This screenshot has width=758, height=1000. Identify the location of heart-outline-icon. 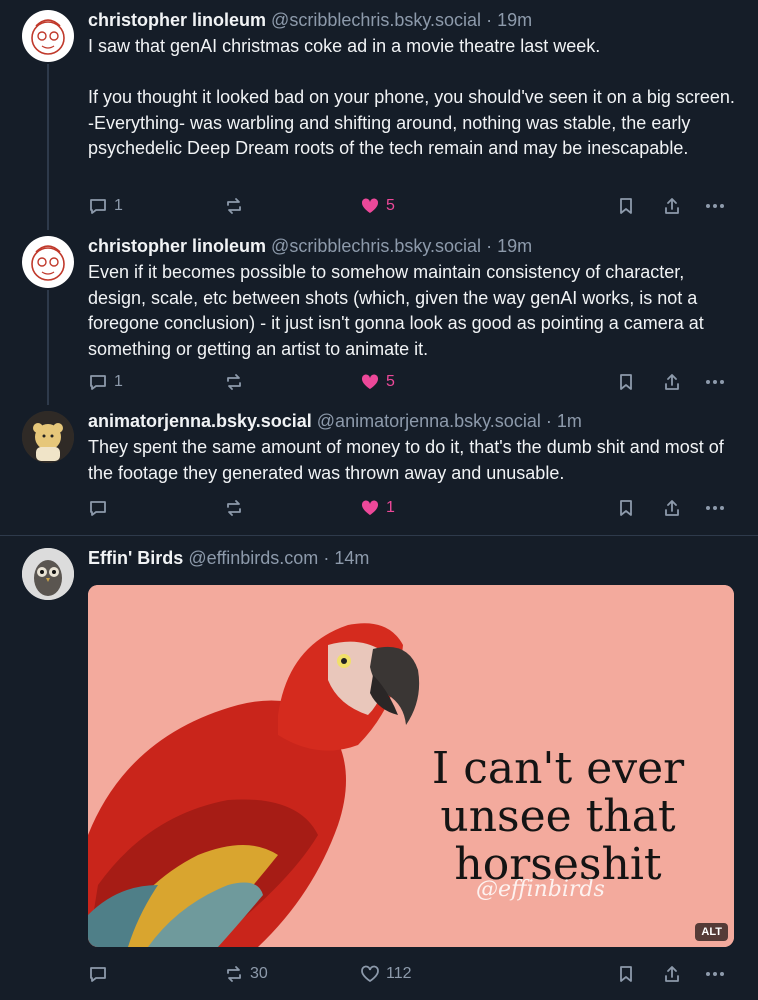
(370, 974).